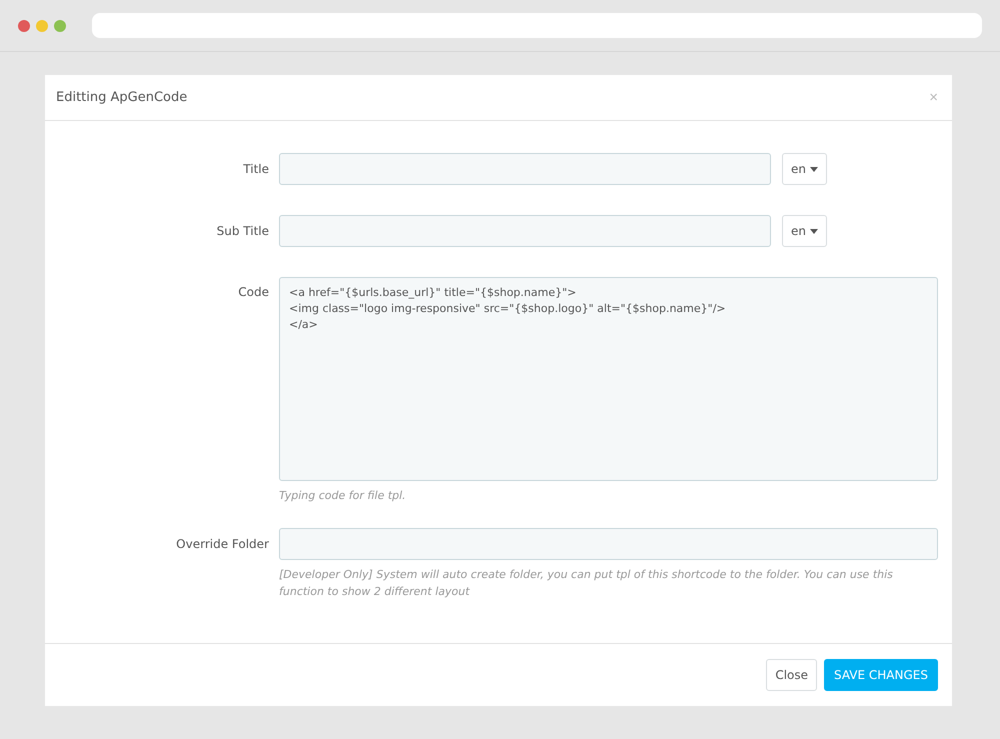  Describe the element at coordinates (24, 26) in the screenshot. I see `close-dot-icon` at that location.